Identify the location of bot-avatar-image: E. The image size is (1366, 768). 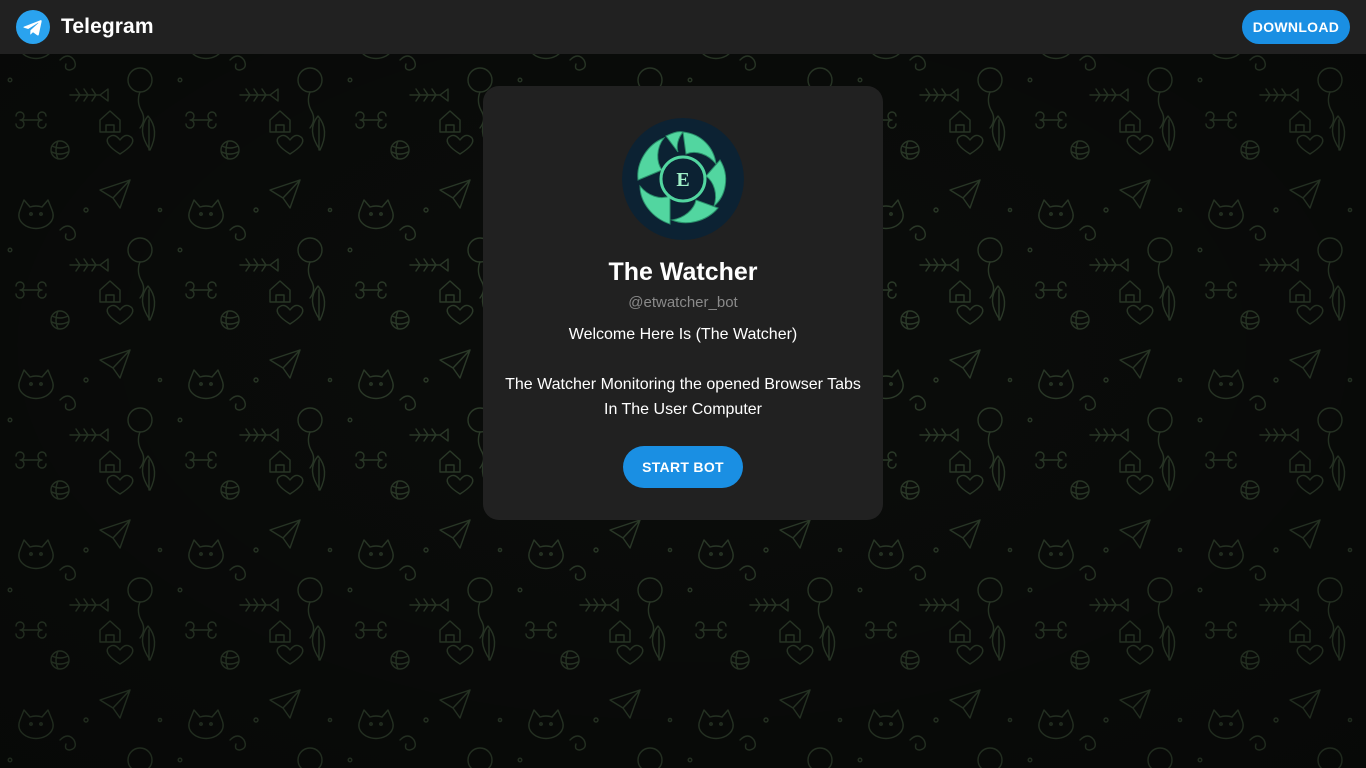
(683, 179).